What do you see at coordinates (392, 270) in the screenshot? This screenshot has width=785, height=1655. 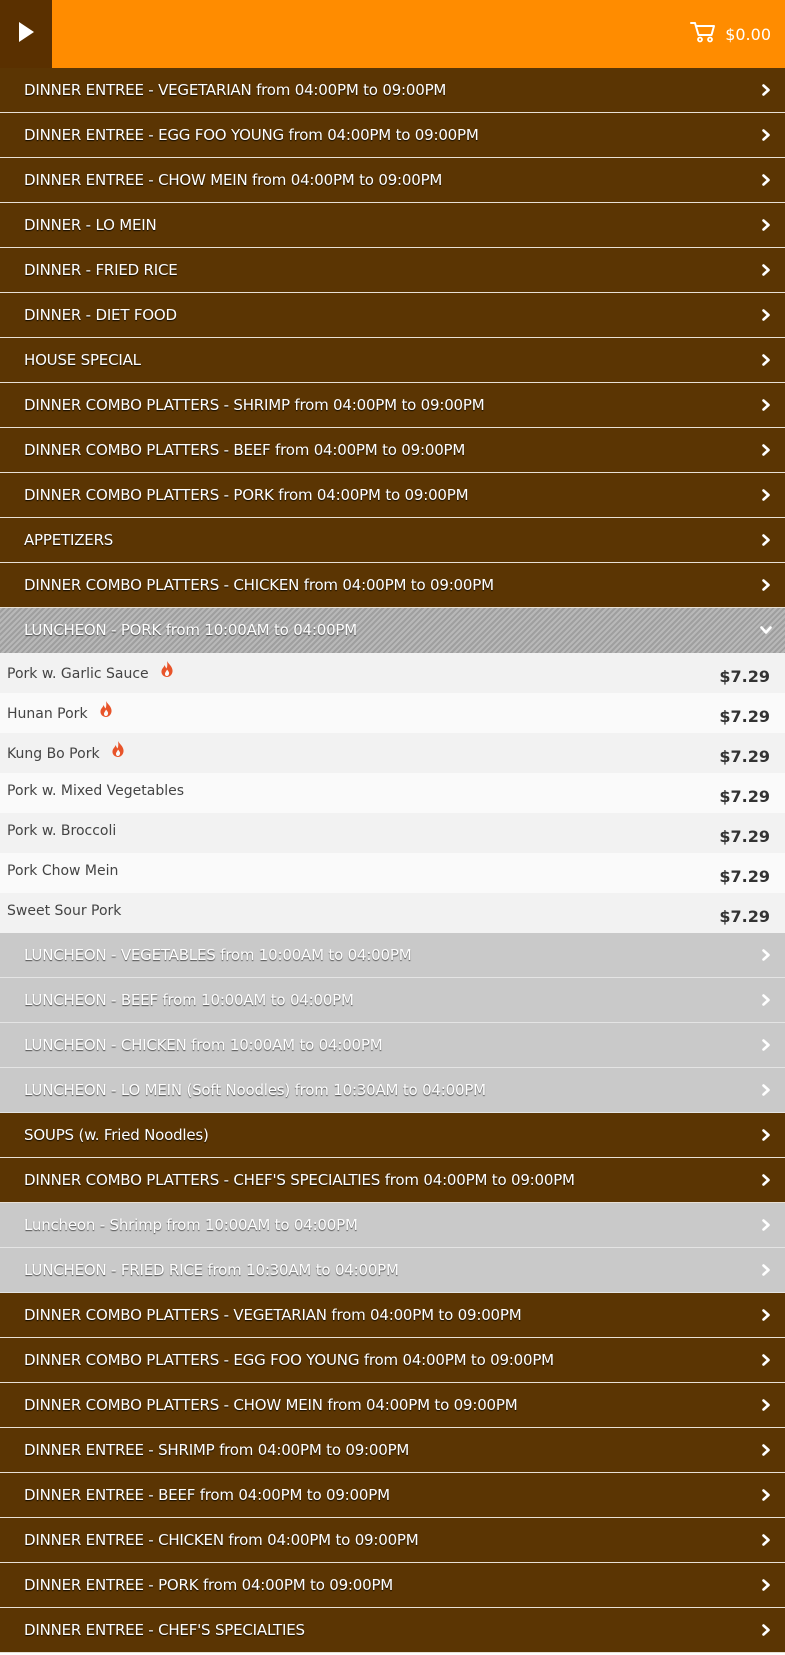 I see `category-row: DINNER - FRIED RICE` at bounding box center [392, 270].